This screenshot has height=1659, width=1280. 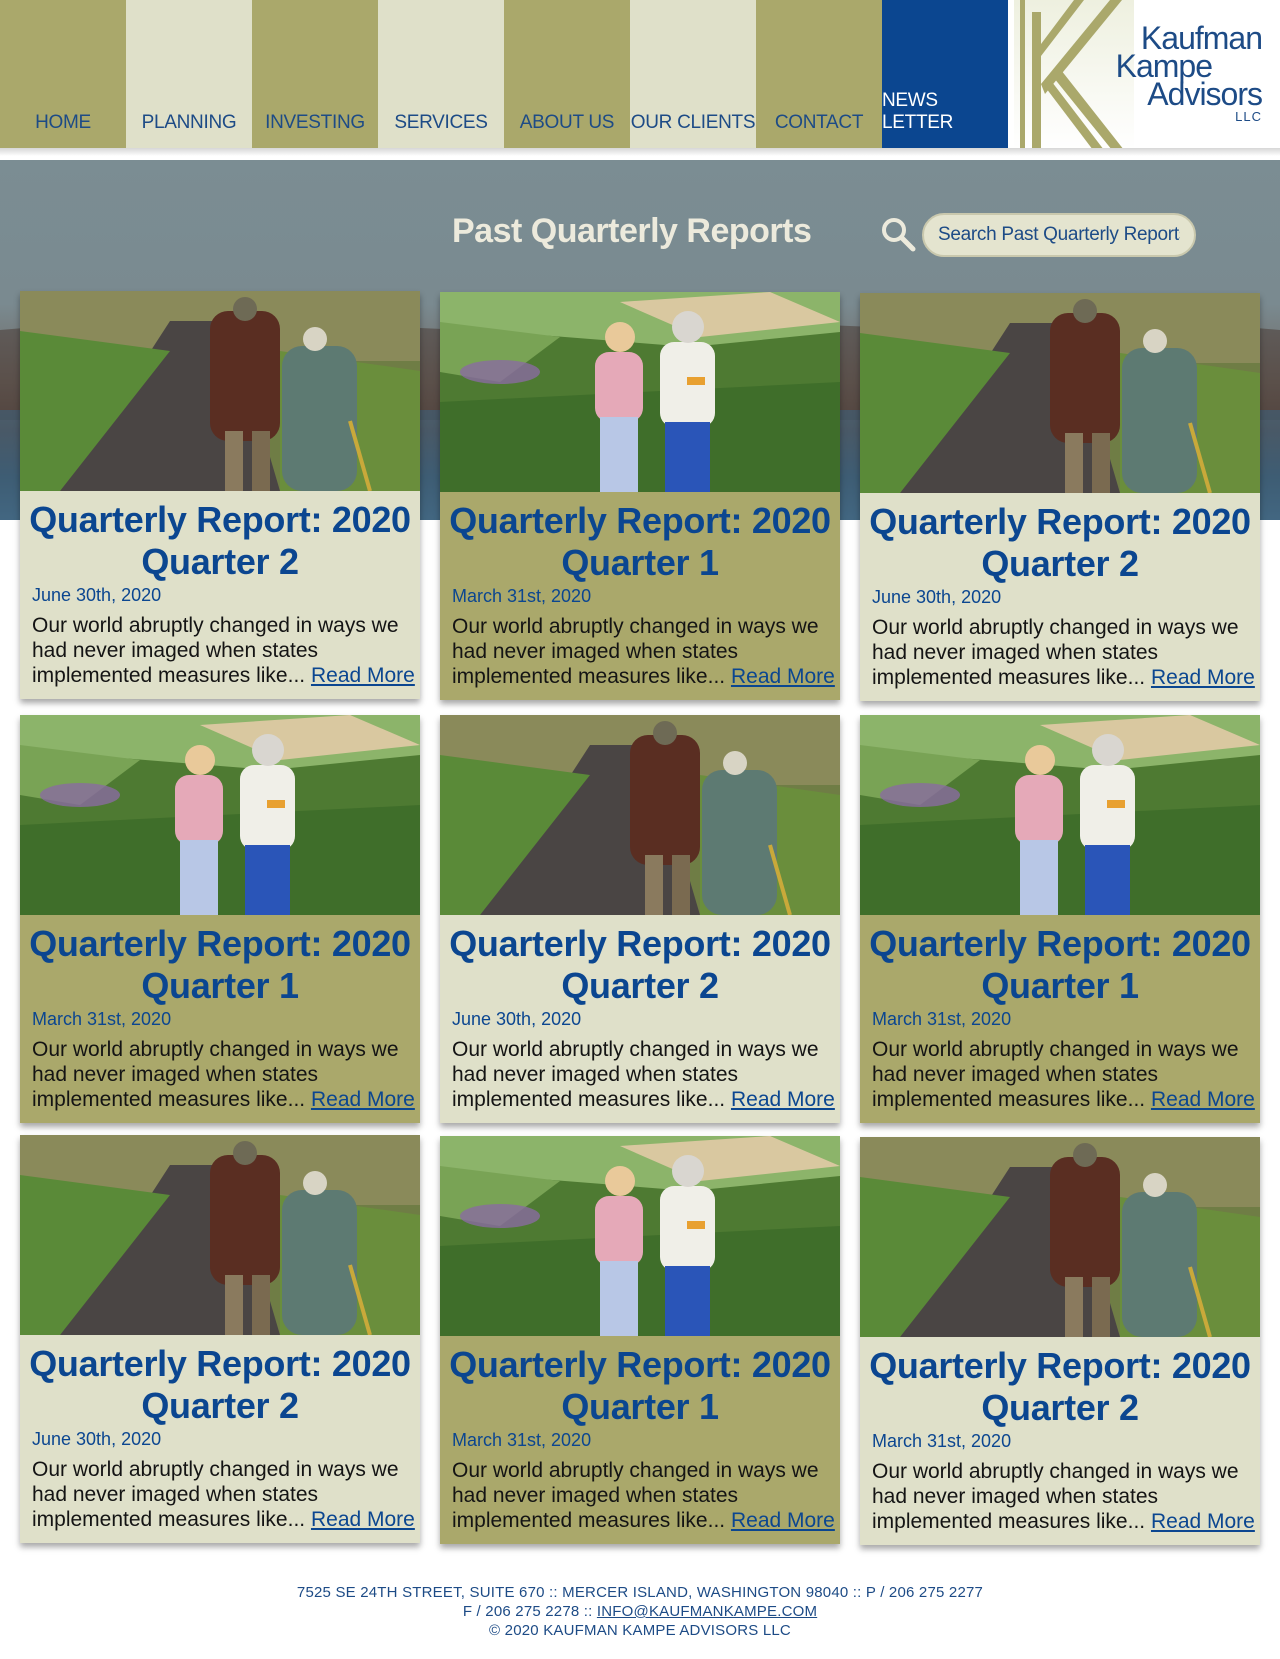 I want to click on company-logo: Kaufman Kampe Advisors LLC, so click(x=1147, y=75).